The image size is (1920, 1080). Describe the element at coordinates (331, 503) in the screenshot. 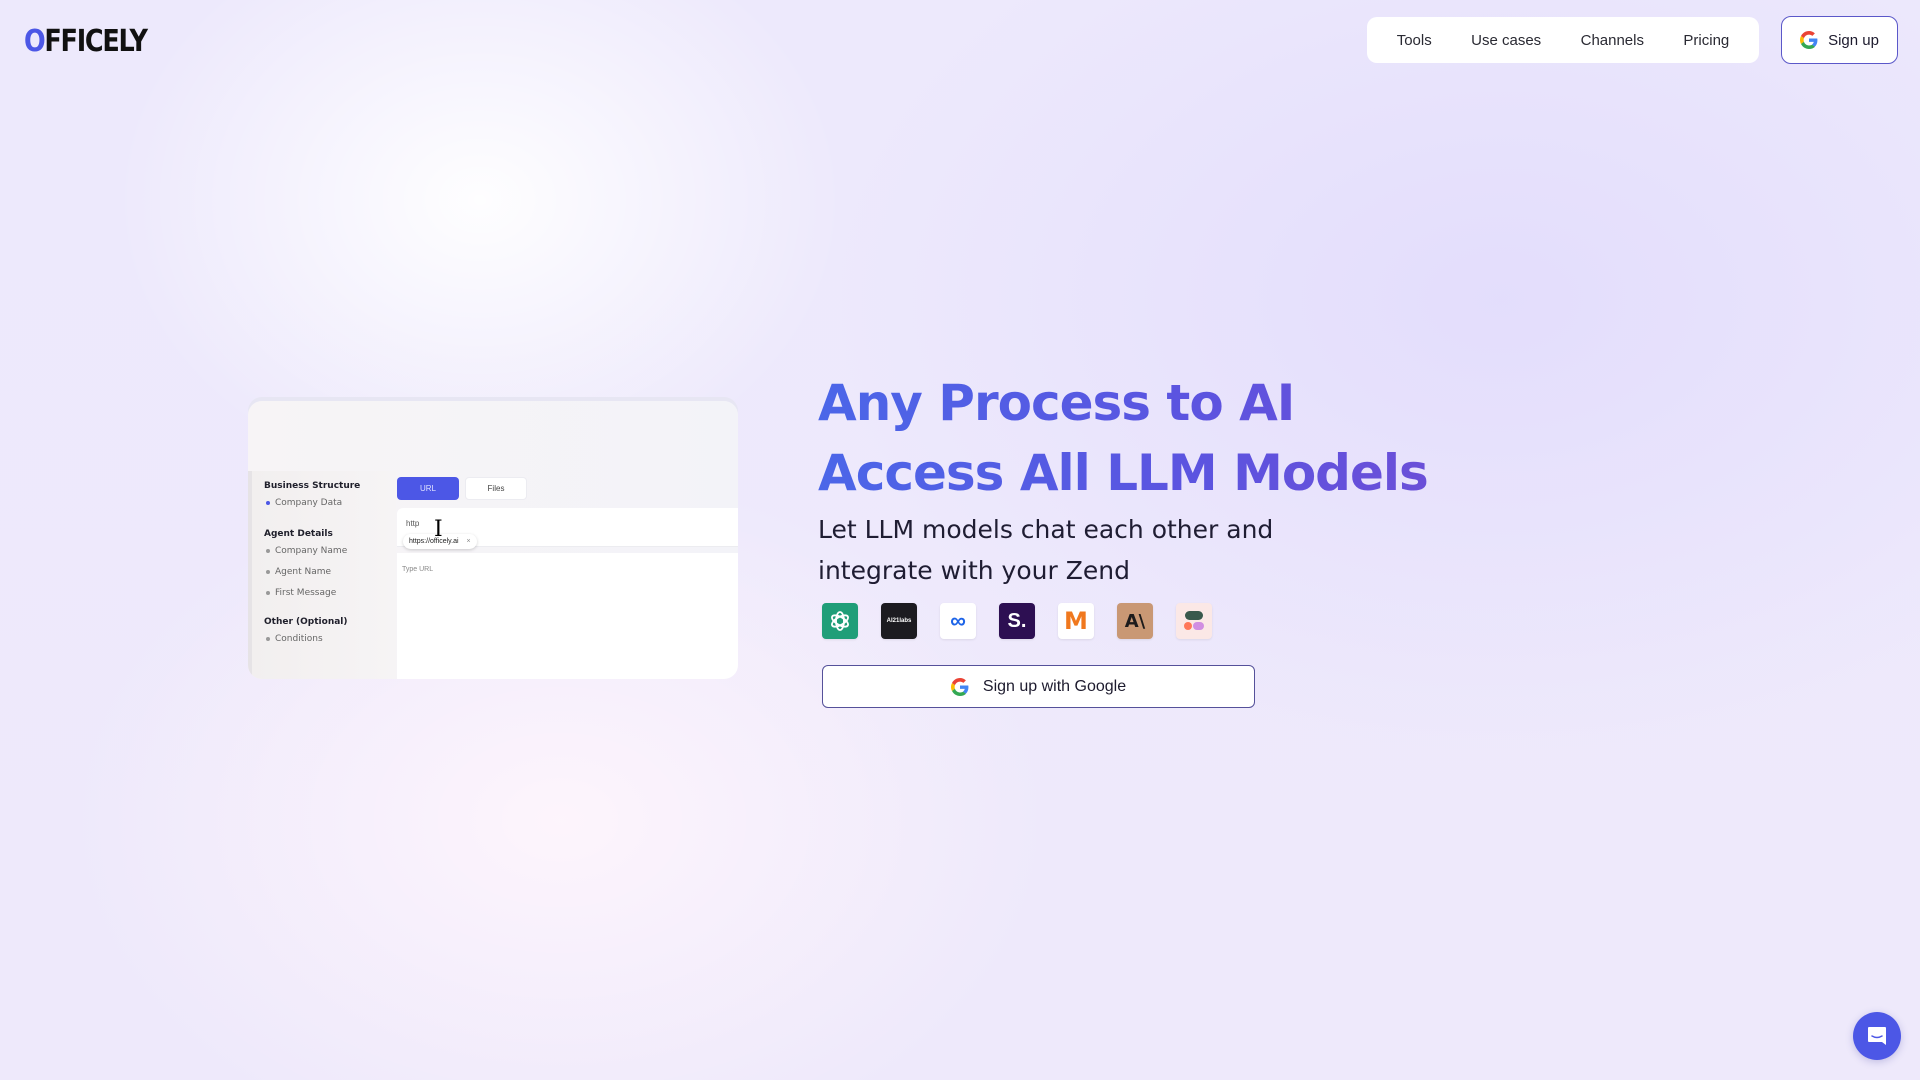

I see `preview-step-company-data: Company Data` at that location.